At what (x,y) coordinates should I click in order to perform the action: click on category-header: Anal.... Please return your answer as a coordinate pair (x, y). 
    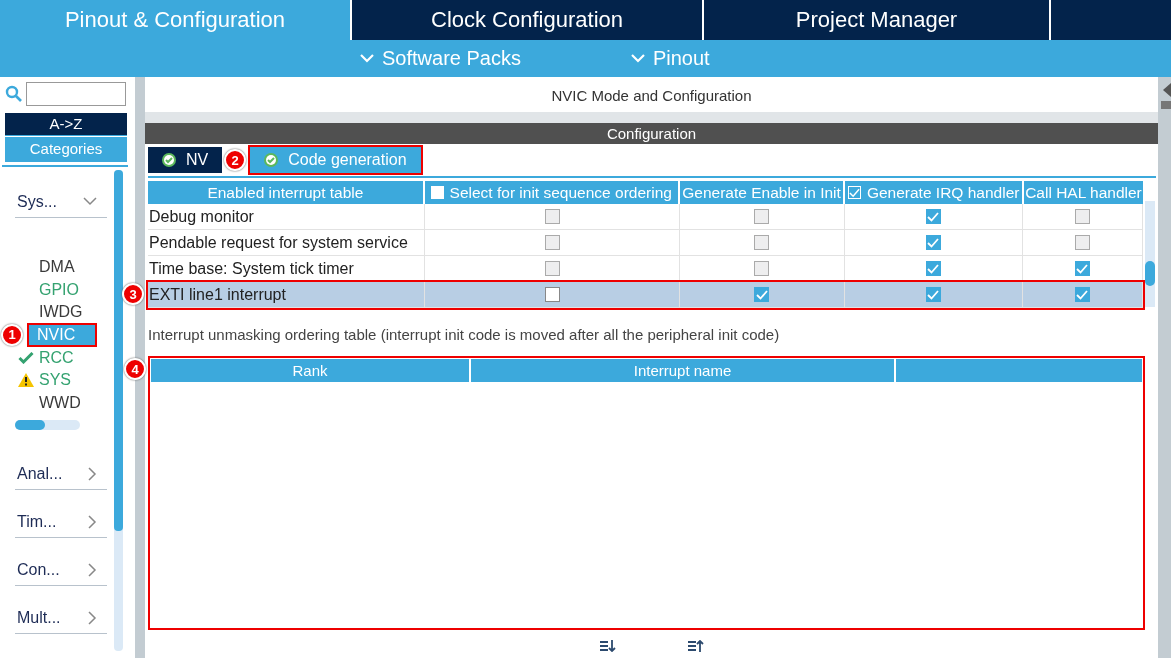
    Looking at the image, I should click on (61, 470).